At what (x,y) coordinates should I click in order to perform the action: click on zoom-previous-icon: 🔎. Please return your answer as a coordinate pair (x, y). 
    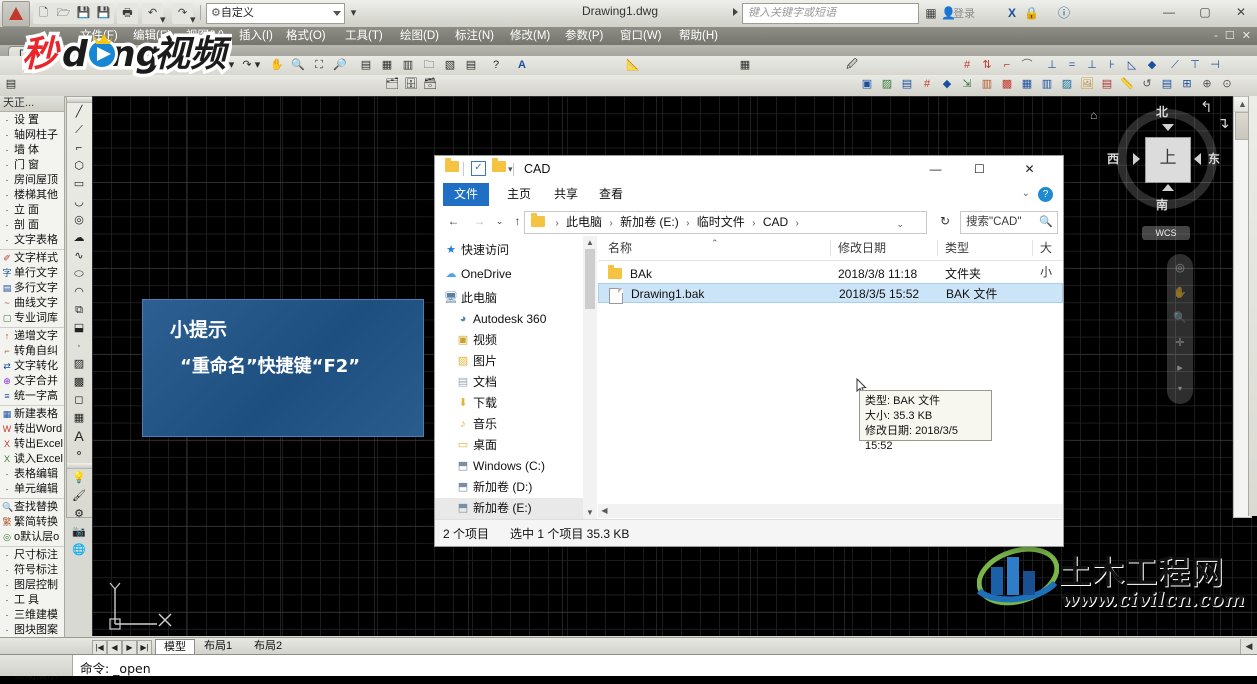
    Looking at the image, I should click on (340, 65).